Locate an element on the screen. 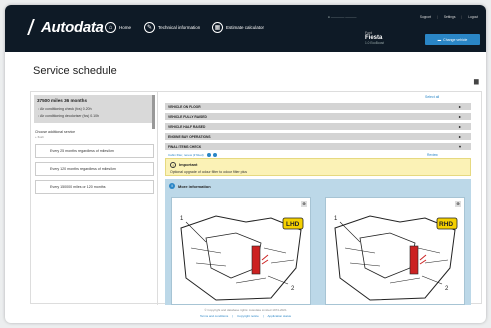  lhd-badge: LHD is located at coordinates (293, 224).